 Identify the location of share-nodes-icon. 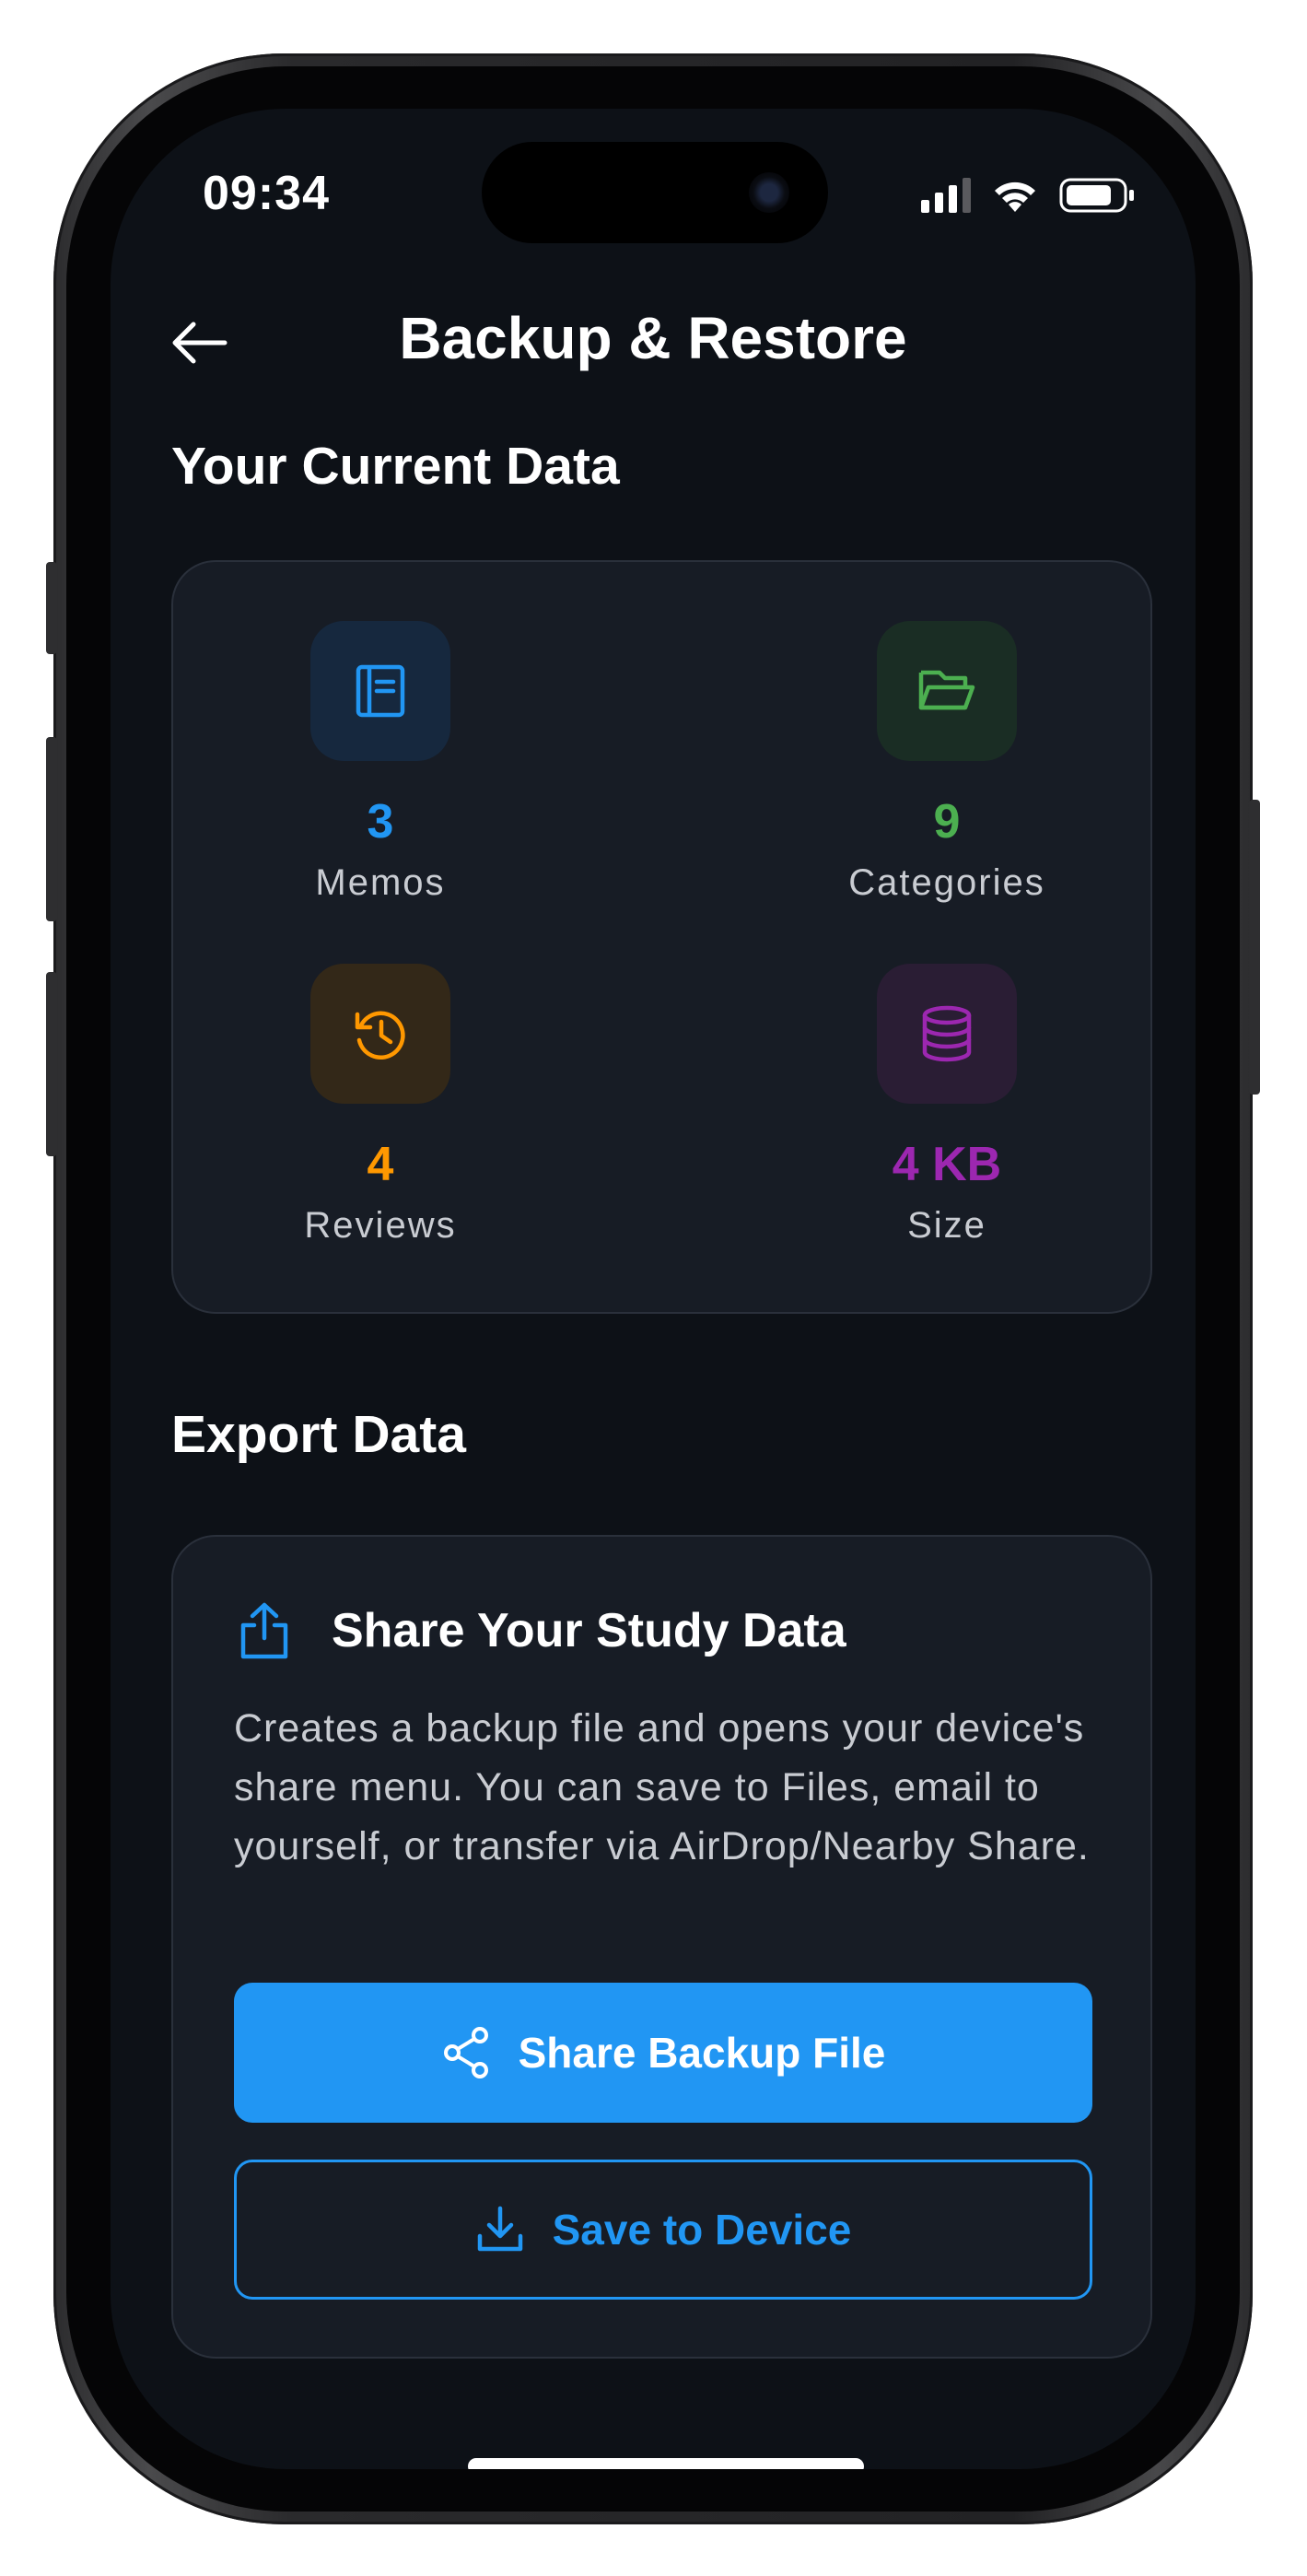
(466, 2052).